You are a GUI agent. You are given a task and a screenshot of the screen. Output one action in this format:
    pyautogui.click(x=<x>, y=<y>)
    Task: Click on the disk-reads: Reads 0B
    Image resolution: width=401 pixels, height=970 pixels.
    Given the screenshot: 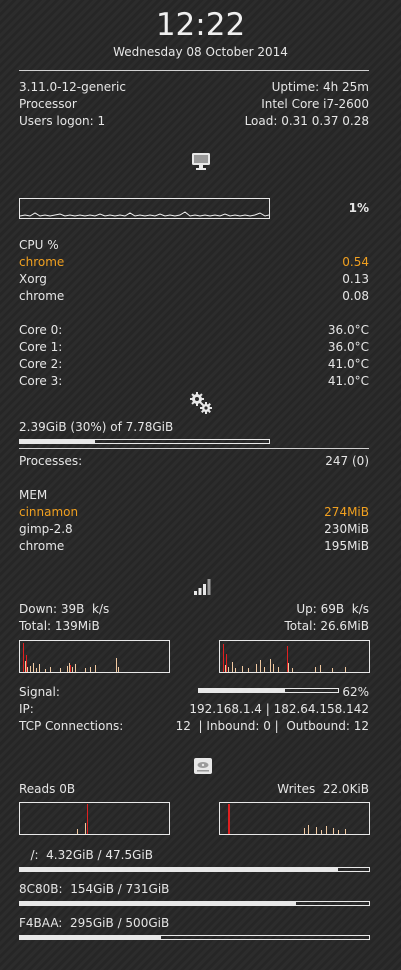 What is the action you would take?
    pyautogui.click(x=47, y=789)
    